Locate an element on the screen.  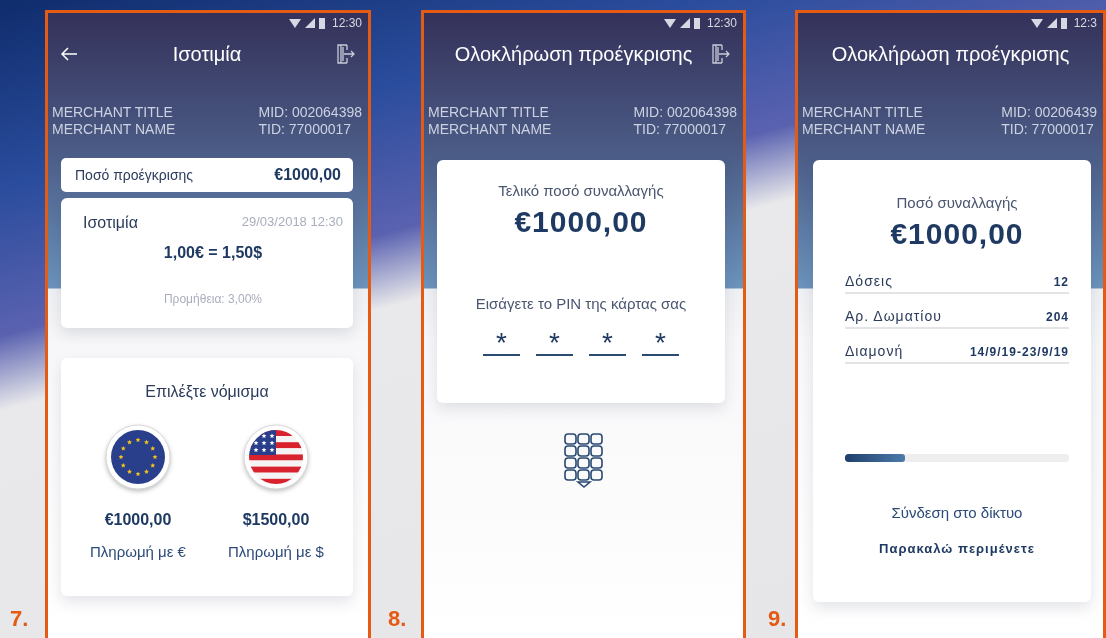
currency-amount: €1000,00 is located at coordinates (138, 520).